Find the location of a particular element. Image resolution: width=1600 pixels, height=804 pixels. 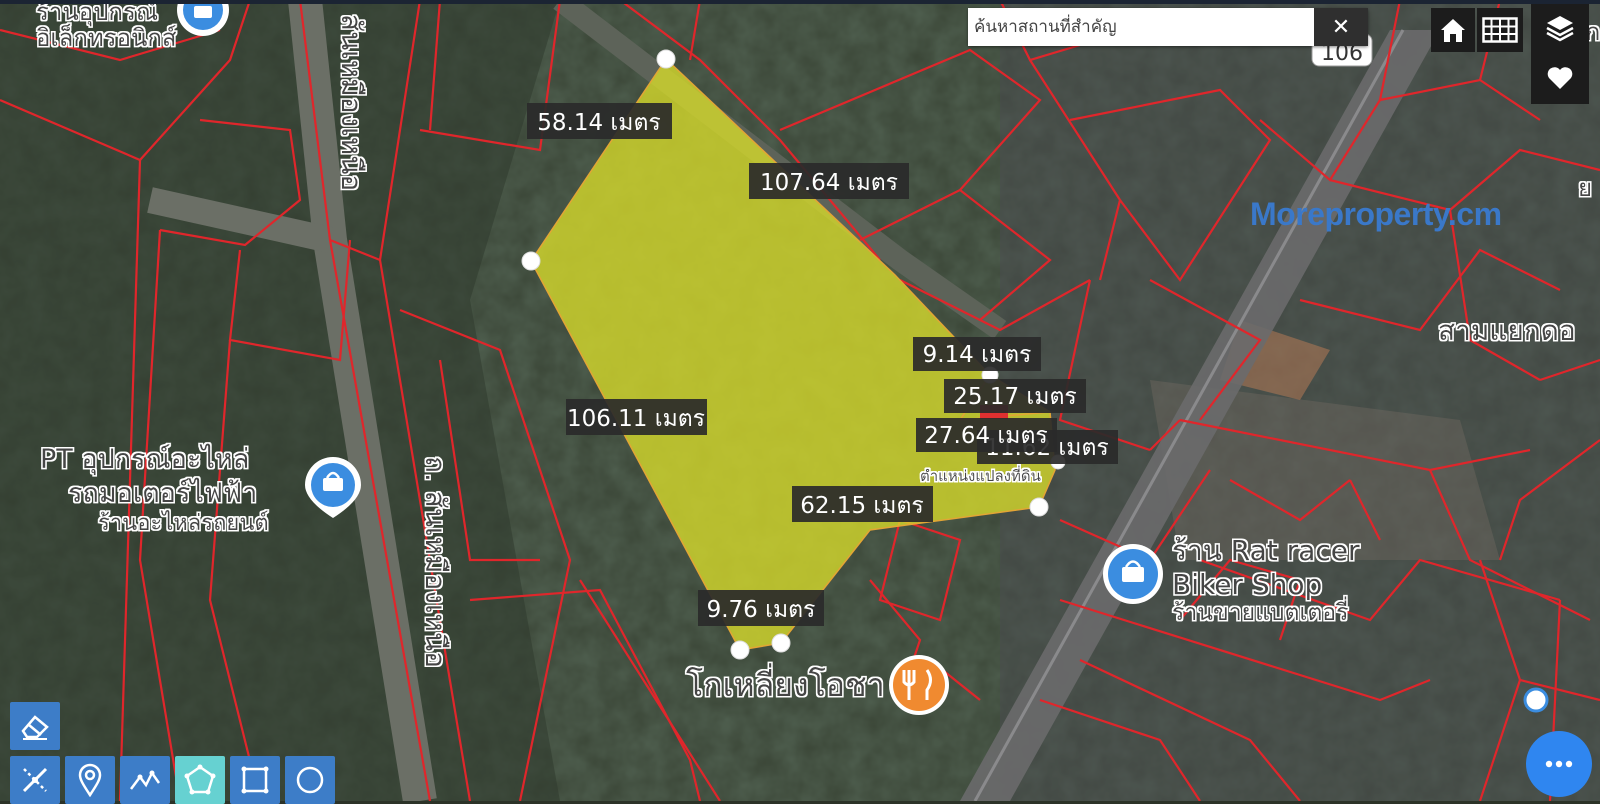

grid-button is located at coordinates (1500, 30).